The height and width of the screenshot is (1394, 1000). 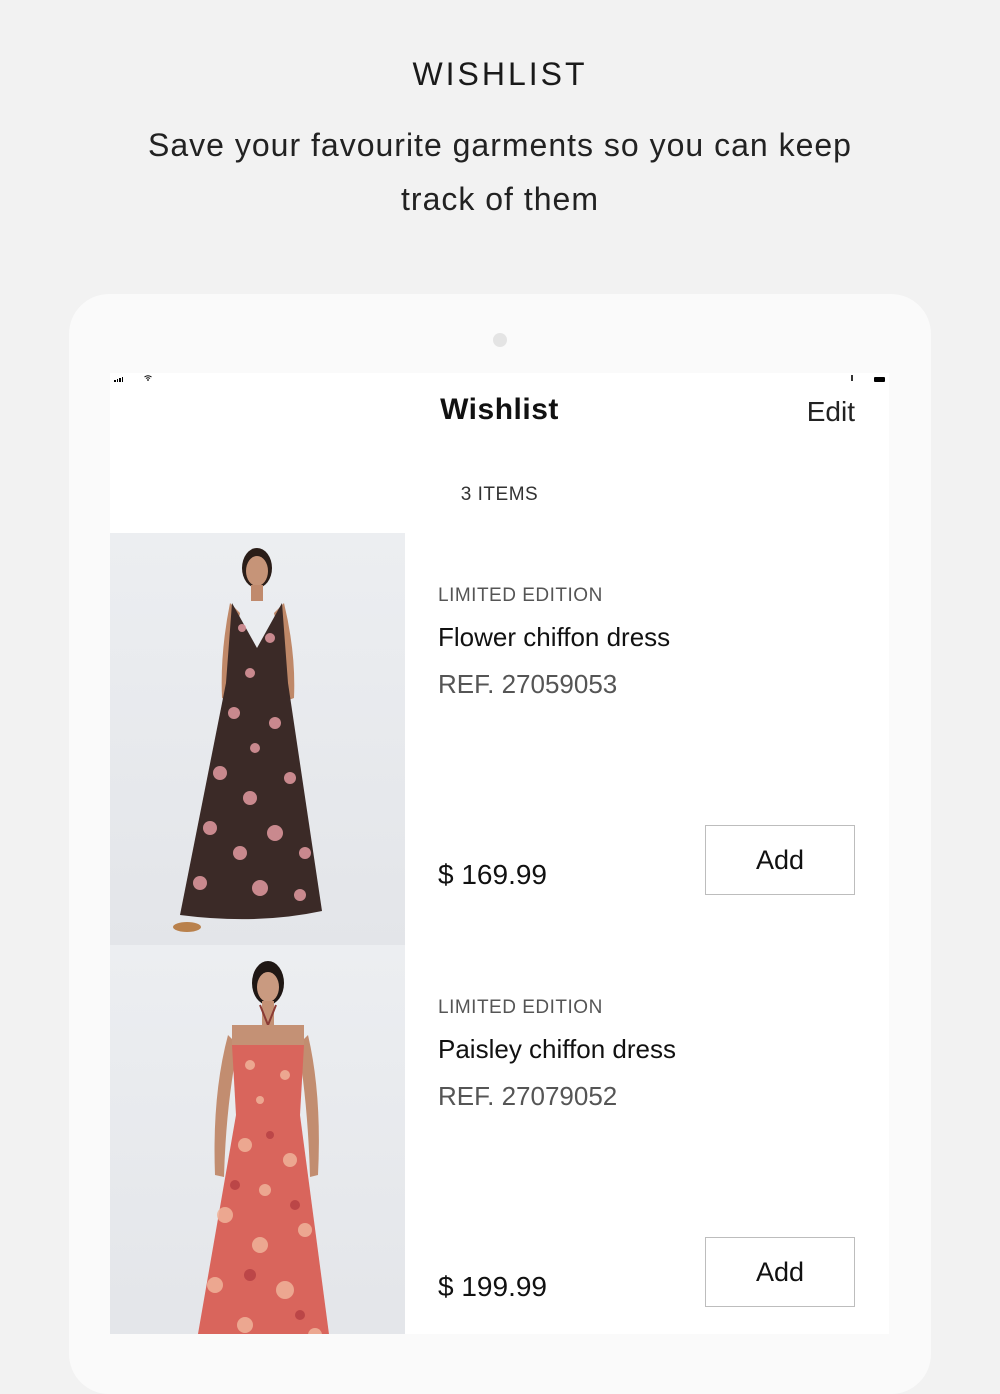 What do you see at coordinates (492, 874) in the screenshot?
I see `product-price: $ 169.99` at bounding box center [492, 874].